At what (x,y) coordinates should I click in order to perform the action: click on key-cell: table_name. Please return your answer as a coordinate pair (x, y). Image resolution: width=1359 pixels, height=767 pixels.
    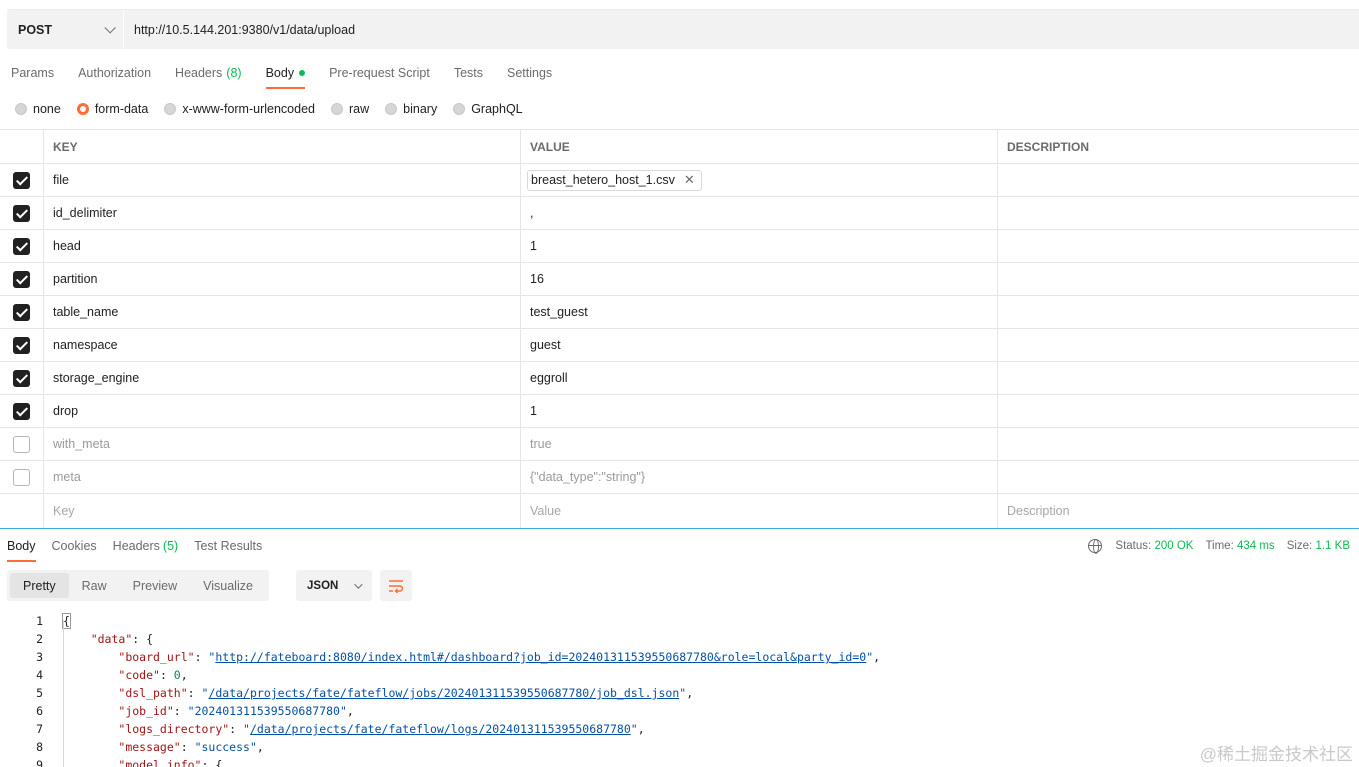
    Looking at the image, I should click on (282, 312).